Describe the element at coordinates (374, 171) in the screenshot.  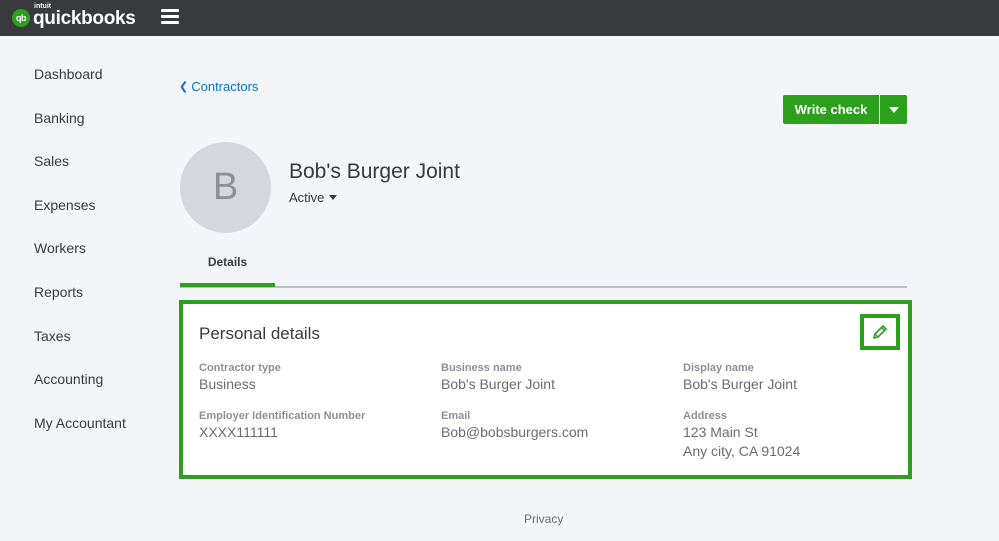
I see `page-title: Bob's Burger Joint` at that location.